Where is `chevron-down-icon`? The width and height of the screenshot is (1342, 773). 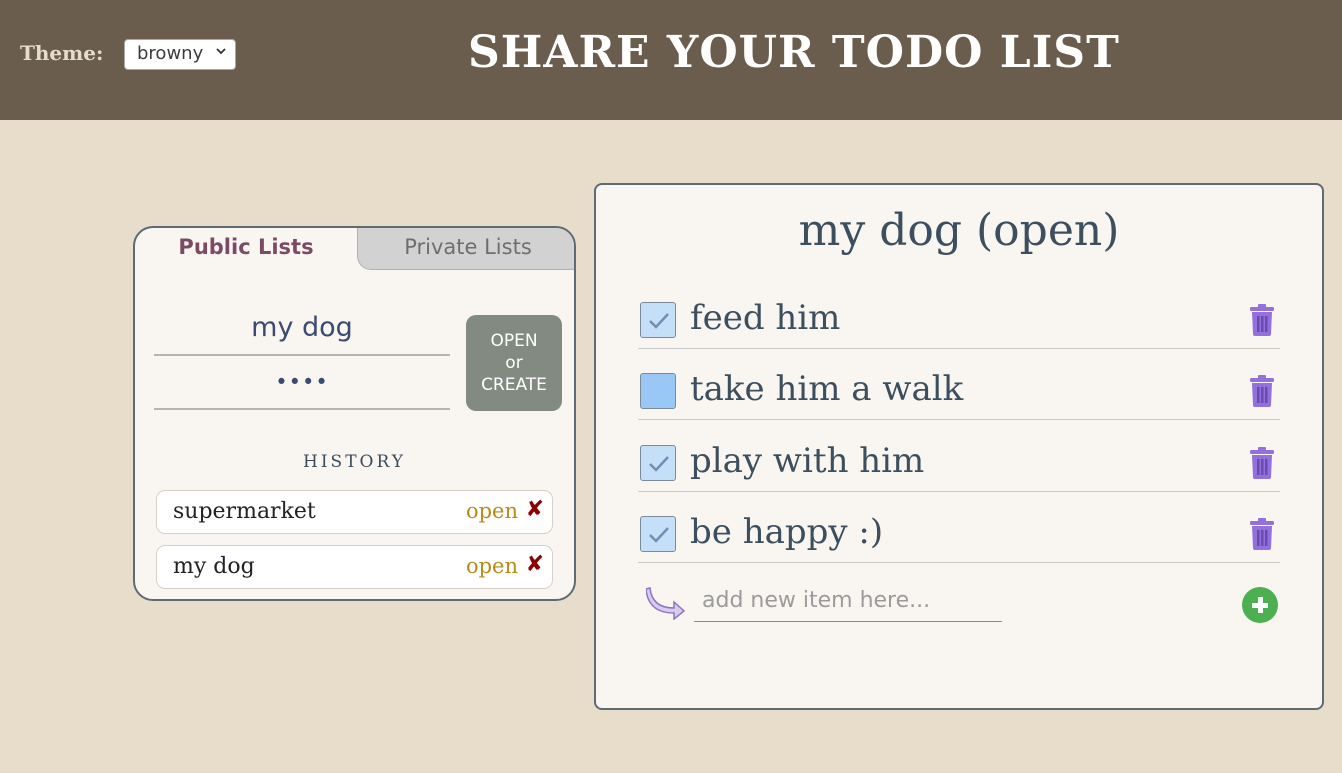
chevron-down-icon is located at coordinates (221, 52).